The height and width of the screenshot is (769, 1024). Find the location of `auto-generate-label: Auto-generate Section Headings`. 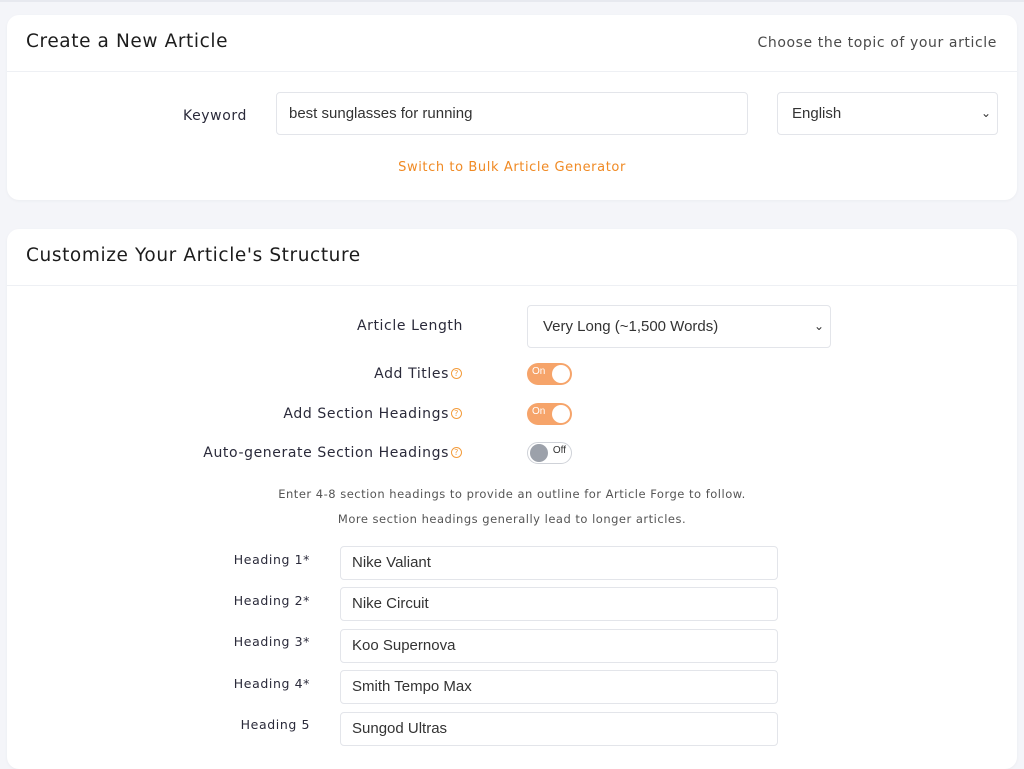

auto-generate-label: Auto-generate Section Headings is located at coordinates (326, 453).